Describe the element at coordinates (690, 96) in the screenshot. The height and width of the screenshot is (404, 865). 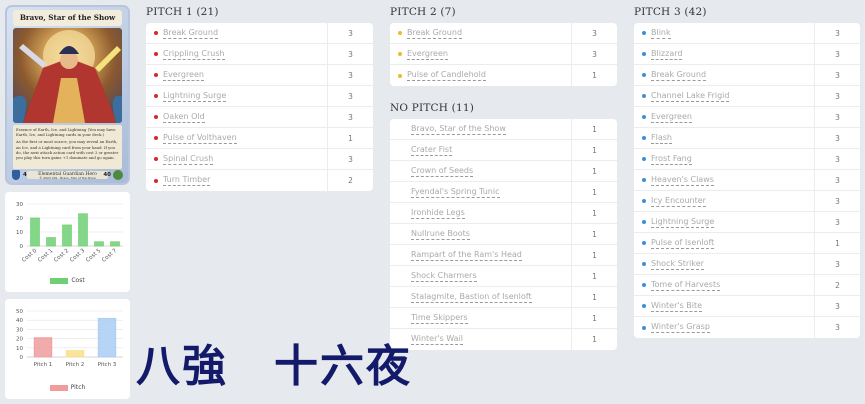
I see `card-name-link: Channel Lake Frigid` at that location.